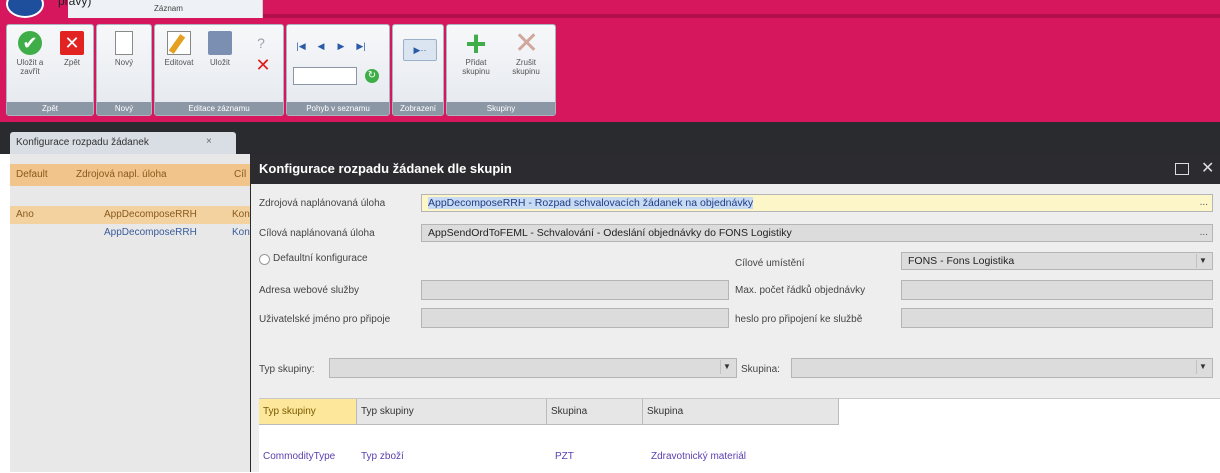 The image size is (1220, 473). What do you see at coordinates (309, 290) in the screenshot?
I see `webservice-address-label: Adresa webové služby` at bounding box center [309, 290].